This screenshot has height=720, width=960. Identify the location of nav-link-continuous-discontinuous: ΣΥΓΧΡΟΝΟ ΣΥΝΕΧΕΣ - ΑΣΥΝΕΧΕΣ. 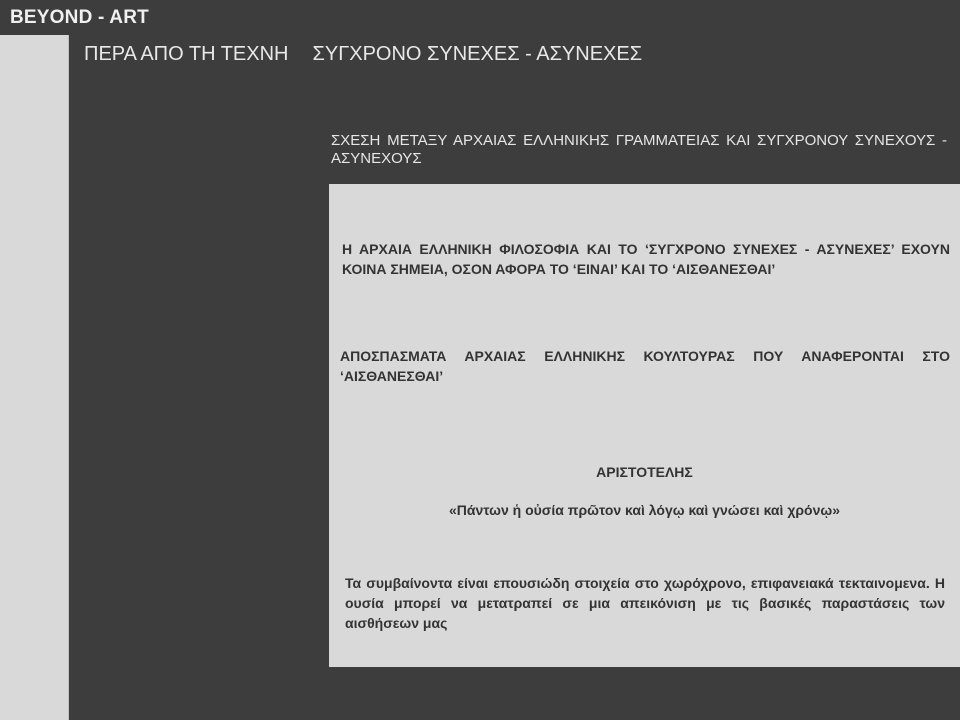
(478, 54).